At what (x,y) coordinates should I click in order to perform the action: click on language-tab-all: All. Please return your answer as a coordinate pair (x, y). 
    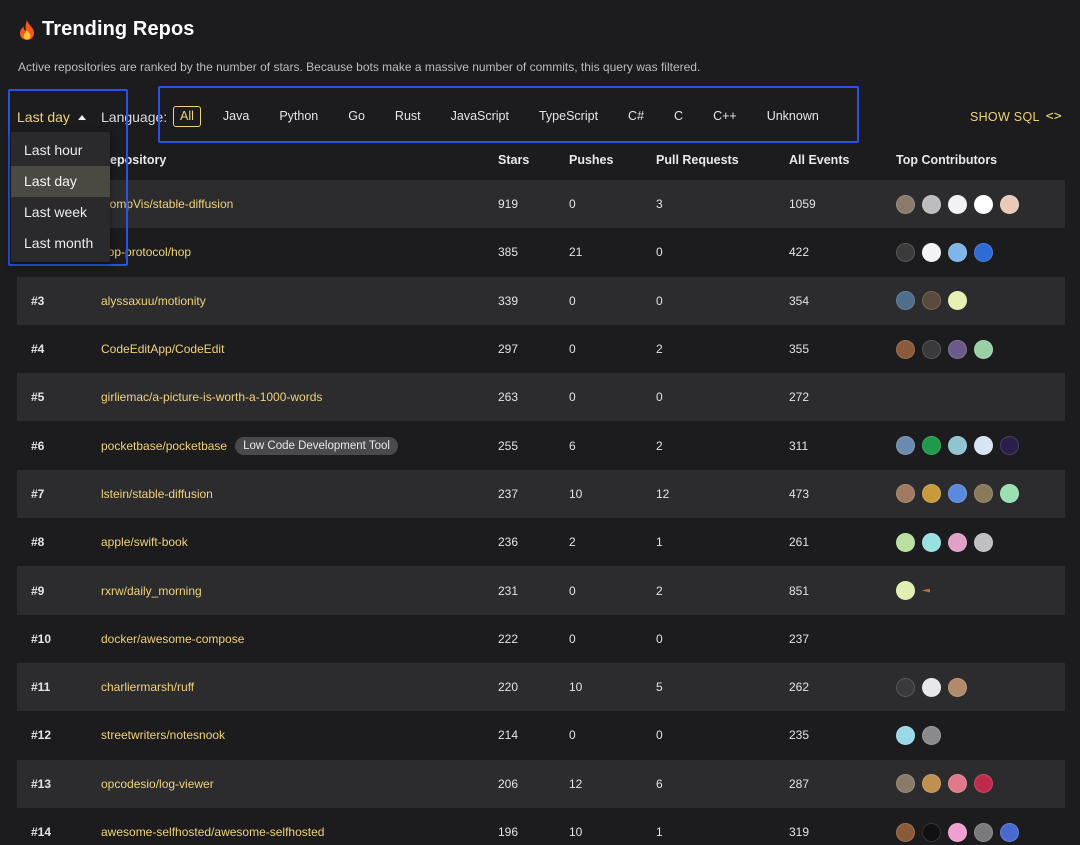
    Looking at the image, I should click on (187, 116).